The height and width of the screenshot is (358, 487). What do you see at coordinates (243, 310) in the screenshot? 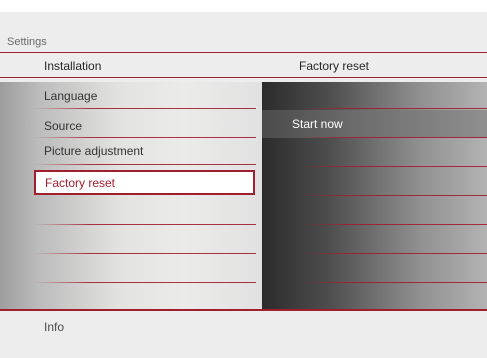
I see `footer-divider` at bounding box center [243, 310].